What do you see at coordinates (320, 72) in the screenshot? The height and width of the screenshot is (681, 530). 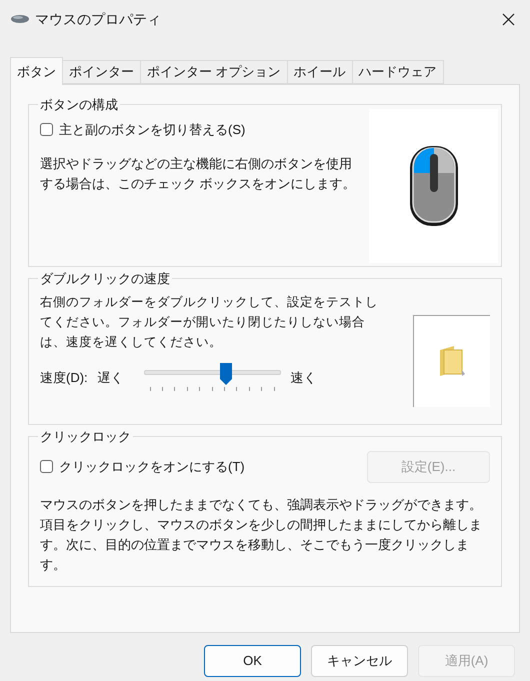 I see `tab: ホイール` at bounding box center [320, 72].